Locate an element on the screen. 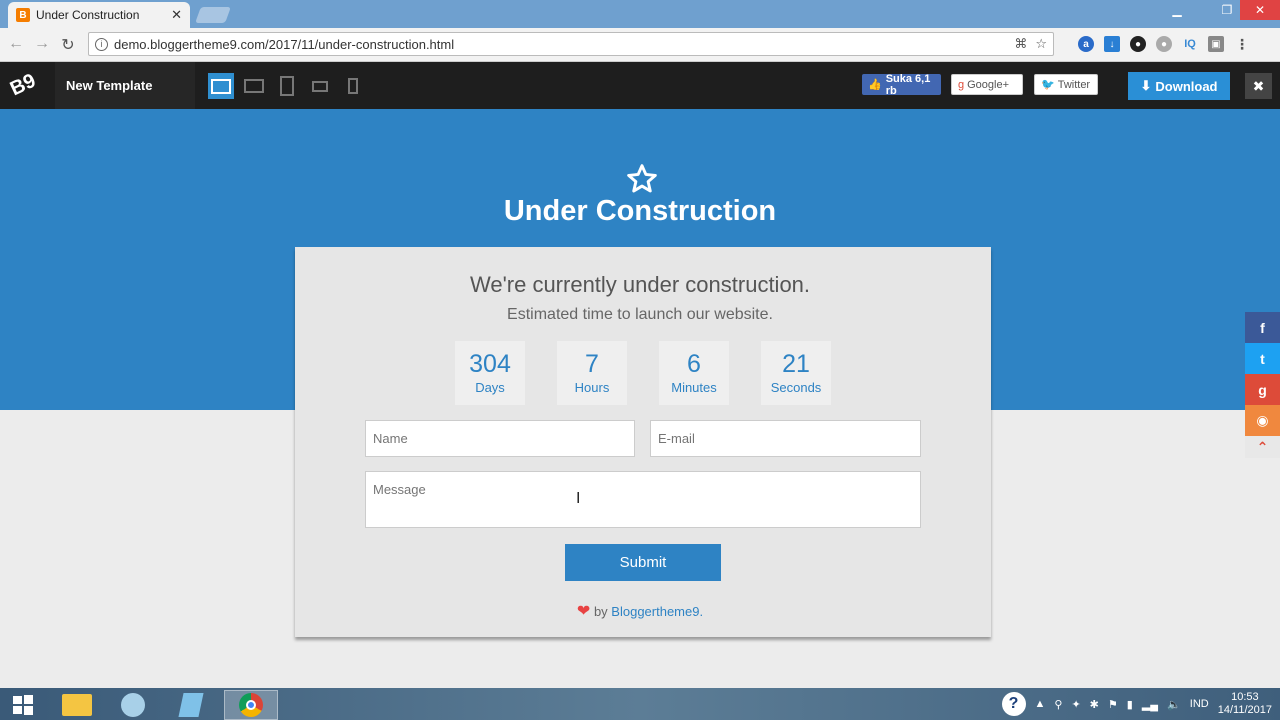 The width and height of the screenshot is (1280, 720). browser-tab-strip: B Under Construction ✕ ▁ ❐ ✕ is located at coordinates (640, 14).